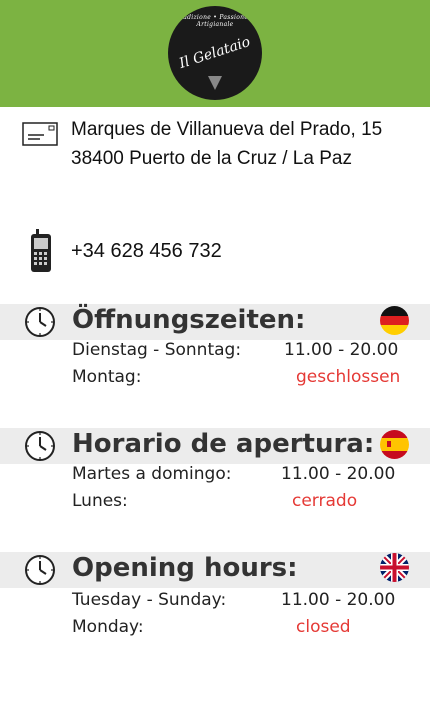  Describe the element at coordinates (325, 501) in the screenshot. I see `spanish-row-2-value: cerrado` at that location.